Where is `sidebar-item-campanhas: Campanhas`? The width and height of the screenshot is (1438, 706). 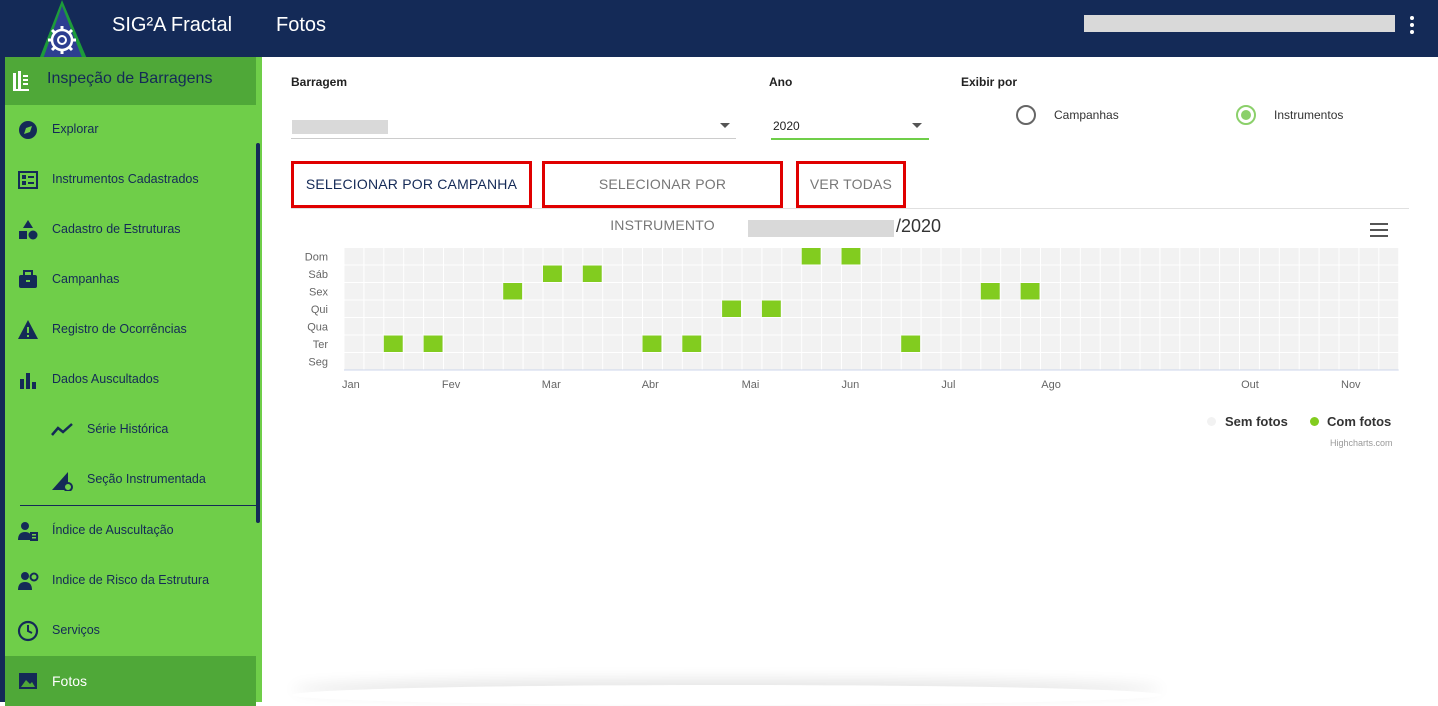
sidebar-item-campanhas: Campanhas is located at coordinates (130, 280).